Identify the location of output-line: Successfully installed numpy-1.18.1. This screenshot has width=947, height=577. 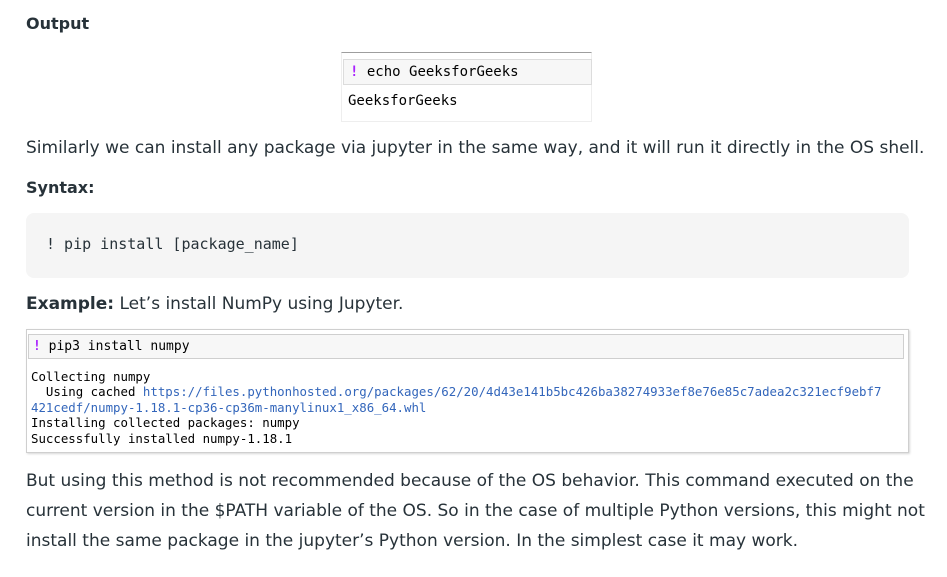
(162, 438).